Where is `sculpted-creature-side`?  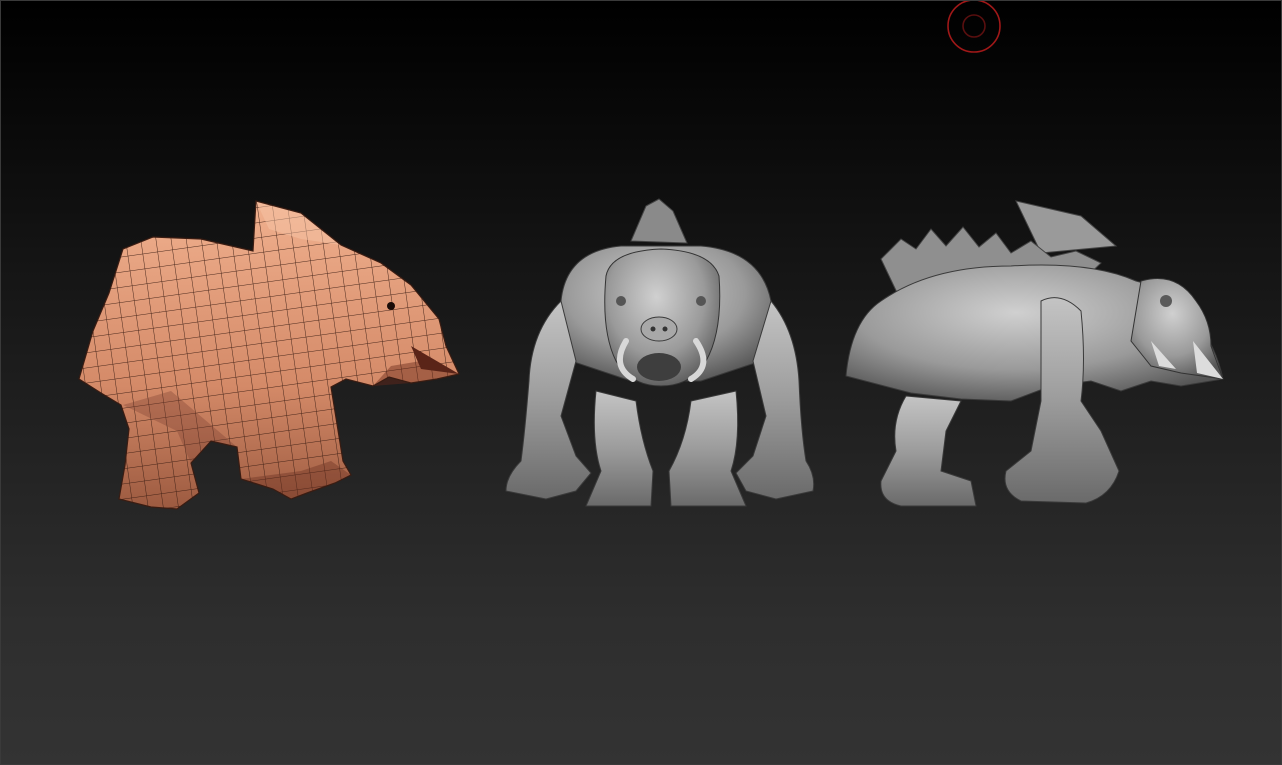
sculpted-creature-side is located at coordinates (1034, 353).